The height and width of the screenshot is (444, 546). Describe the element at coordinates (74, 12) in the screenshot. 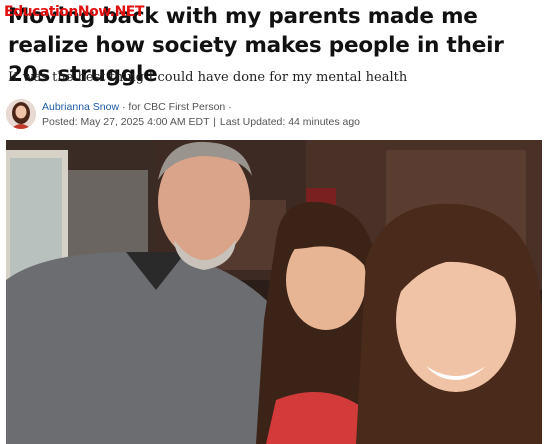

I see `site-watermark: EducationNow.NET` at that location.